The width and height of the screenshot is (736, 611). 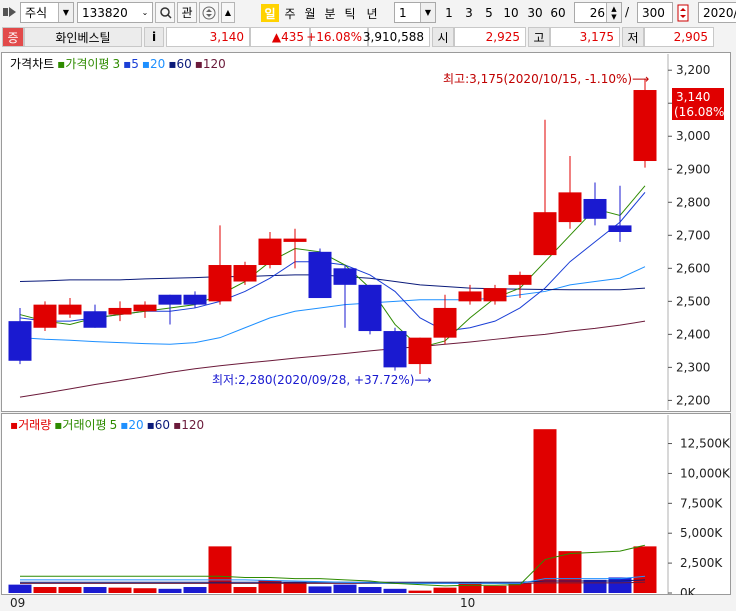 I want to click on interval-30: 30, so click(x=535, y=13).